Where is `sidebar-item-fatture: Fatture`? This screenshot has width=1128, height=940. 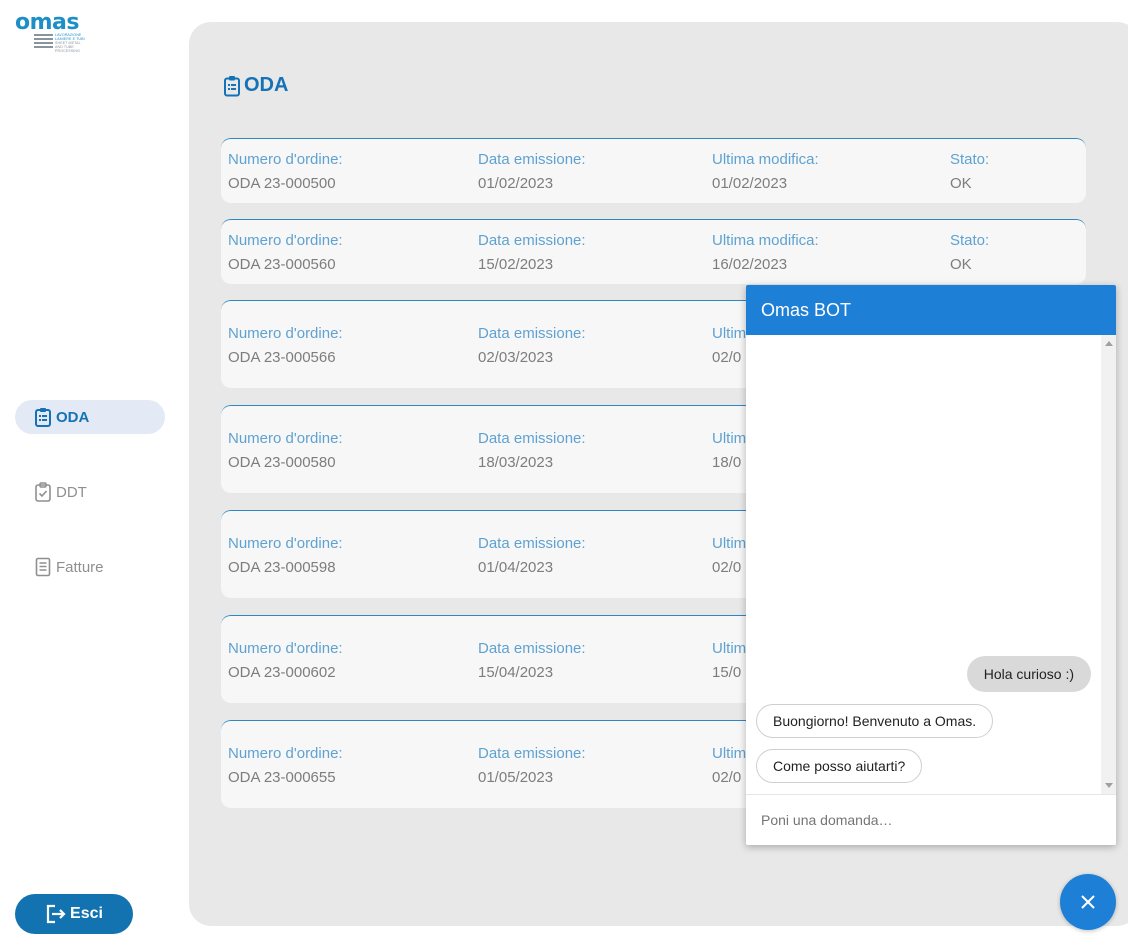
sidebar-item-fatture: Fatture is located at coordinates (90, 567).